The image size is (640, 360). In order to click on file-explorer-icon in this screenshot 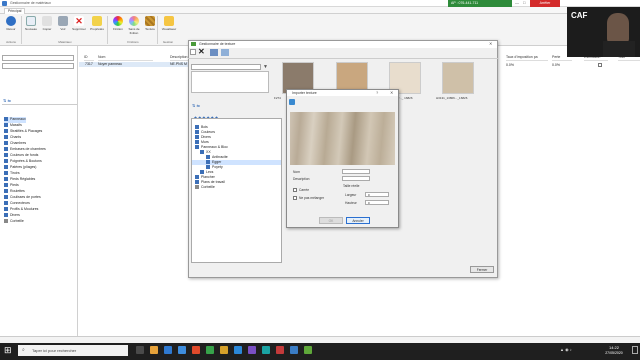, I will do `click(154, 350)`.